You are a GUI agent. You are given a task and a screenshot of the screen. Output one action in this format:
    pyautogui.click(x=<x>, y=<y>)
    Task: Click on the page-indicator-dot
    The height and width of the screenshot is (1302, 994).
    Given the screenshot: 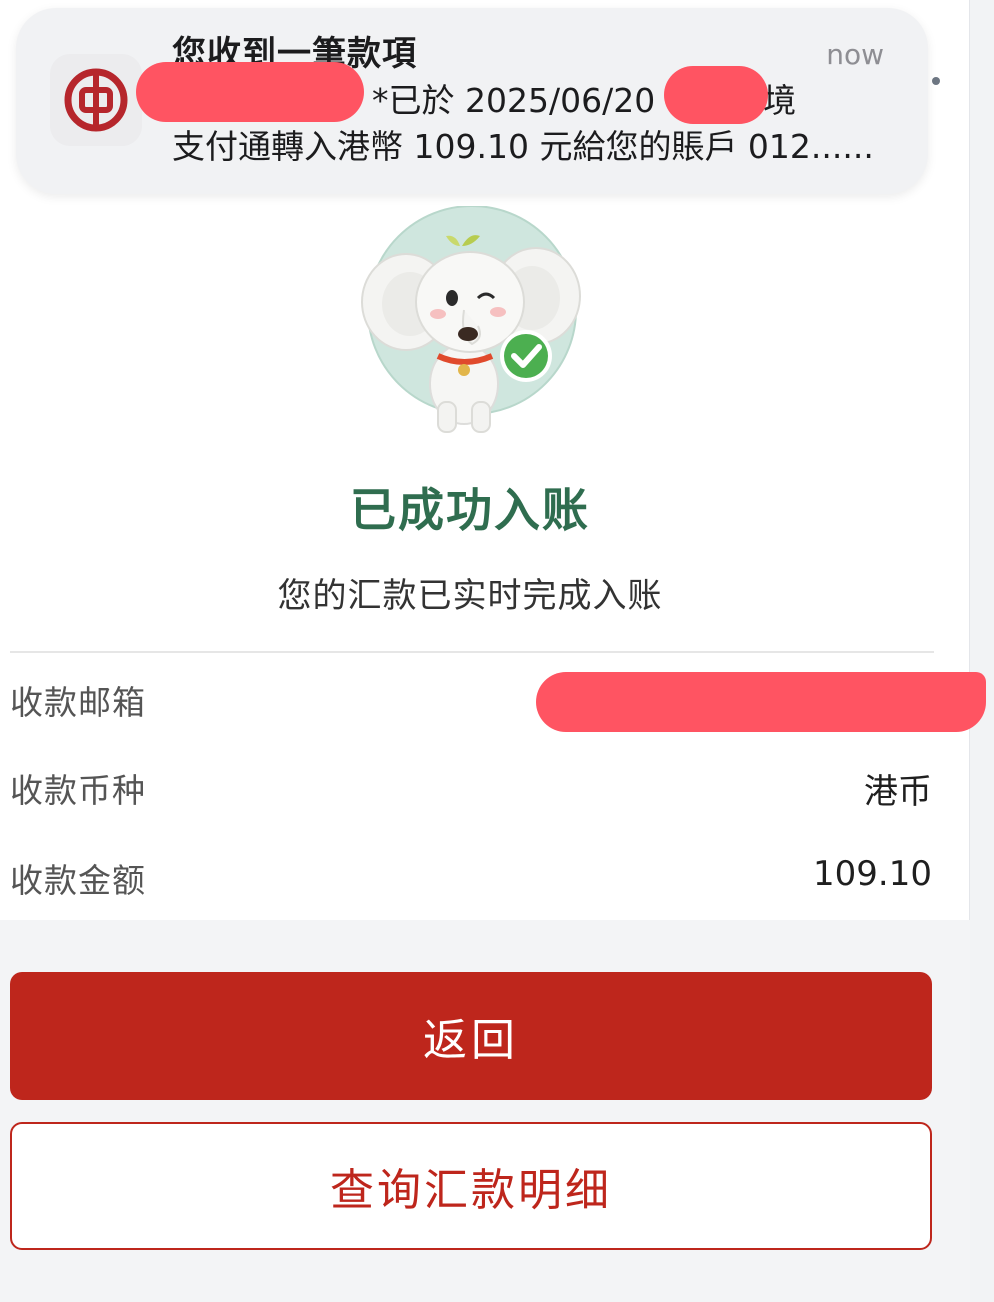 What is the action you would take?
    pyautogui.click(x=936, y=81)
    